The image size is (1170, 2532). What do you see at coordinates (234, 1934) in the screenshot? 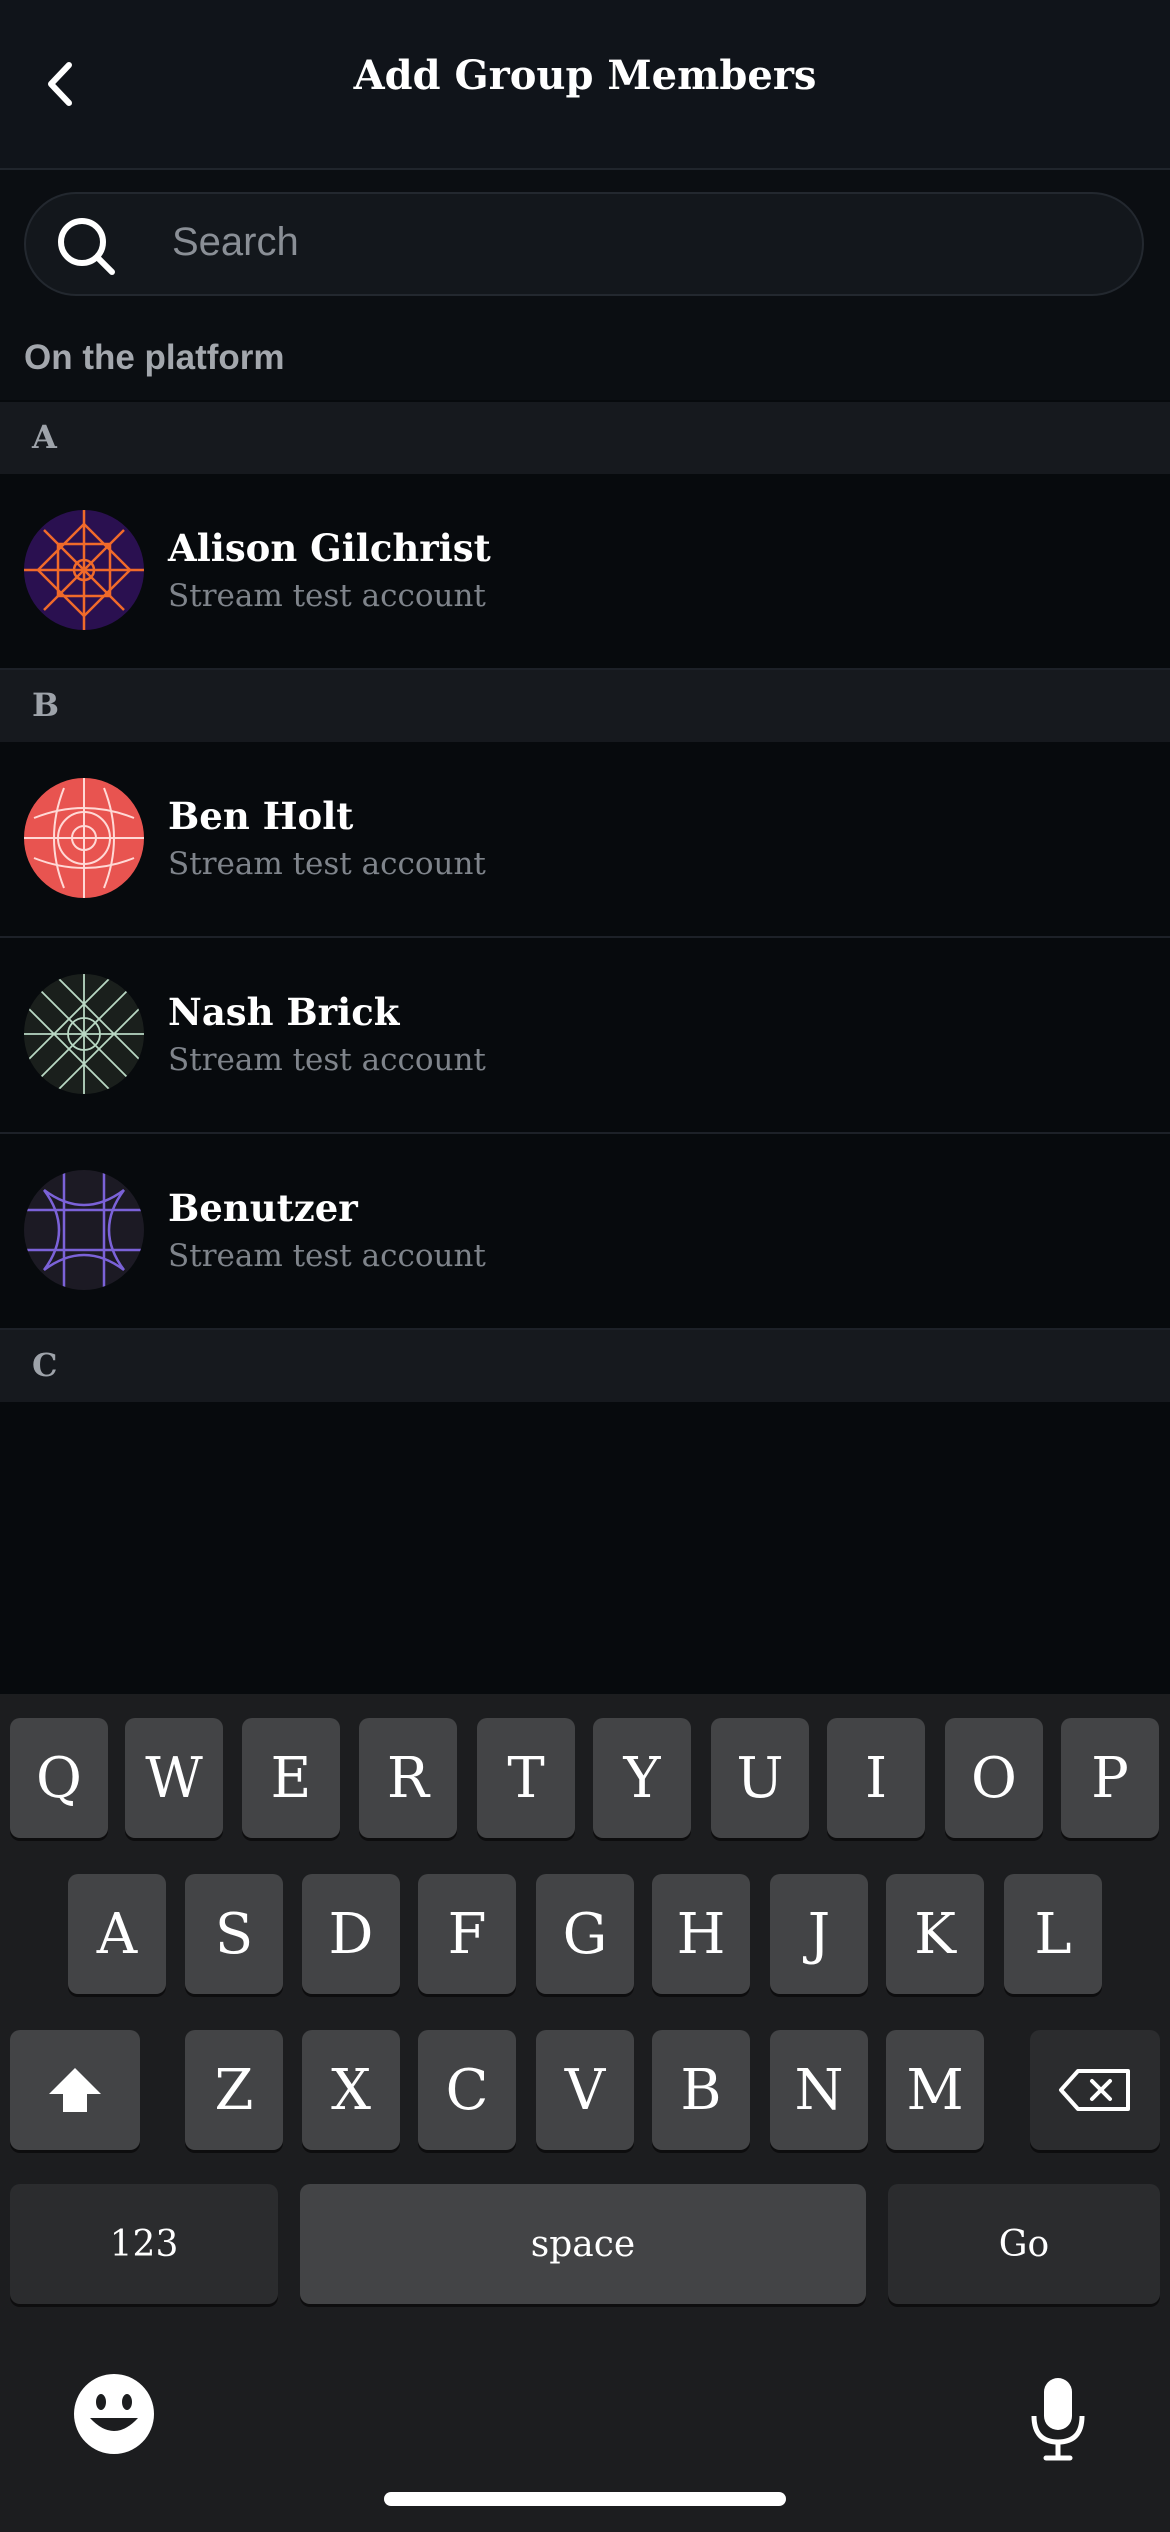
I see `key-s: S` at bounding box center [234, 1934].